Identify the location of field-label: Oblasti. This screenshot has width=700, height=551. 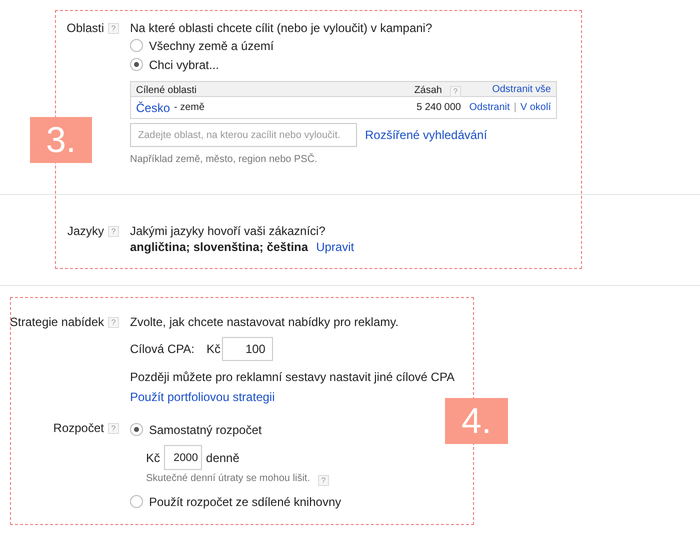
(85, 28).